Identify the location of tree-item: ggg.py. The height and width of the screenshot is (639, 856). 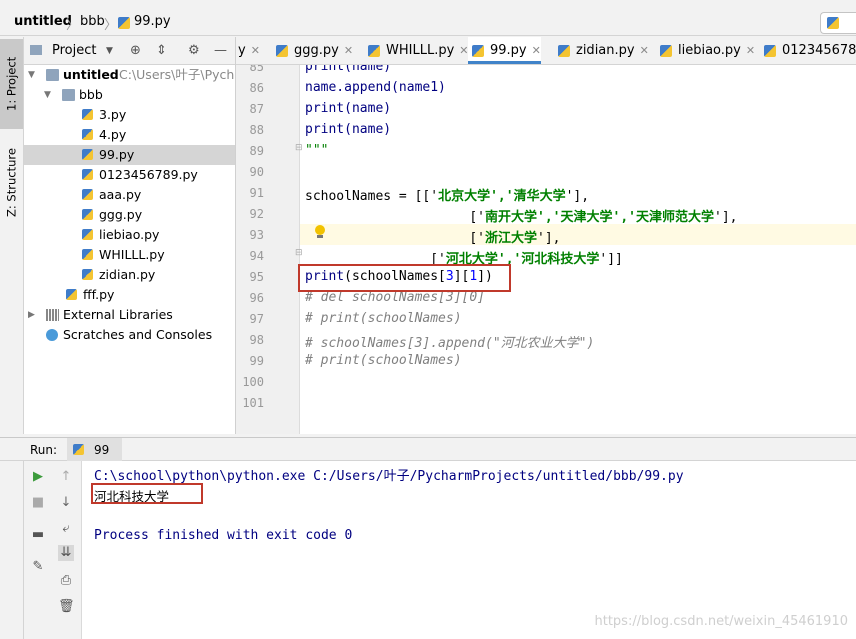
(129, 215).